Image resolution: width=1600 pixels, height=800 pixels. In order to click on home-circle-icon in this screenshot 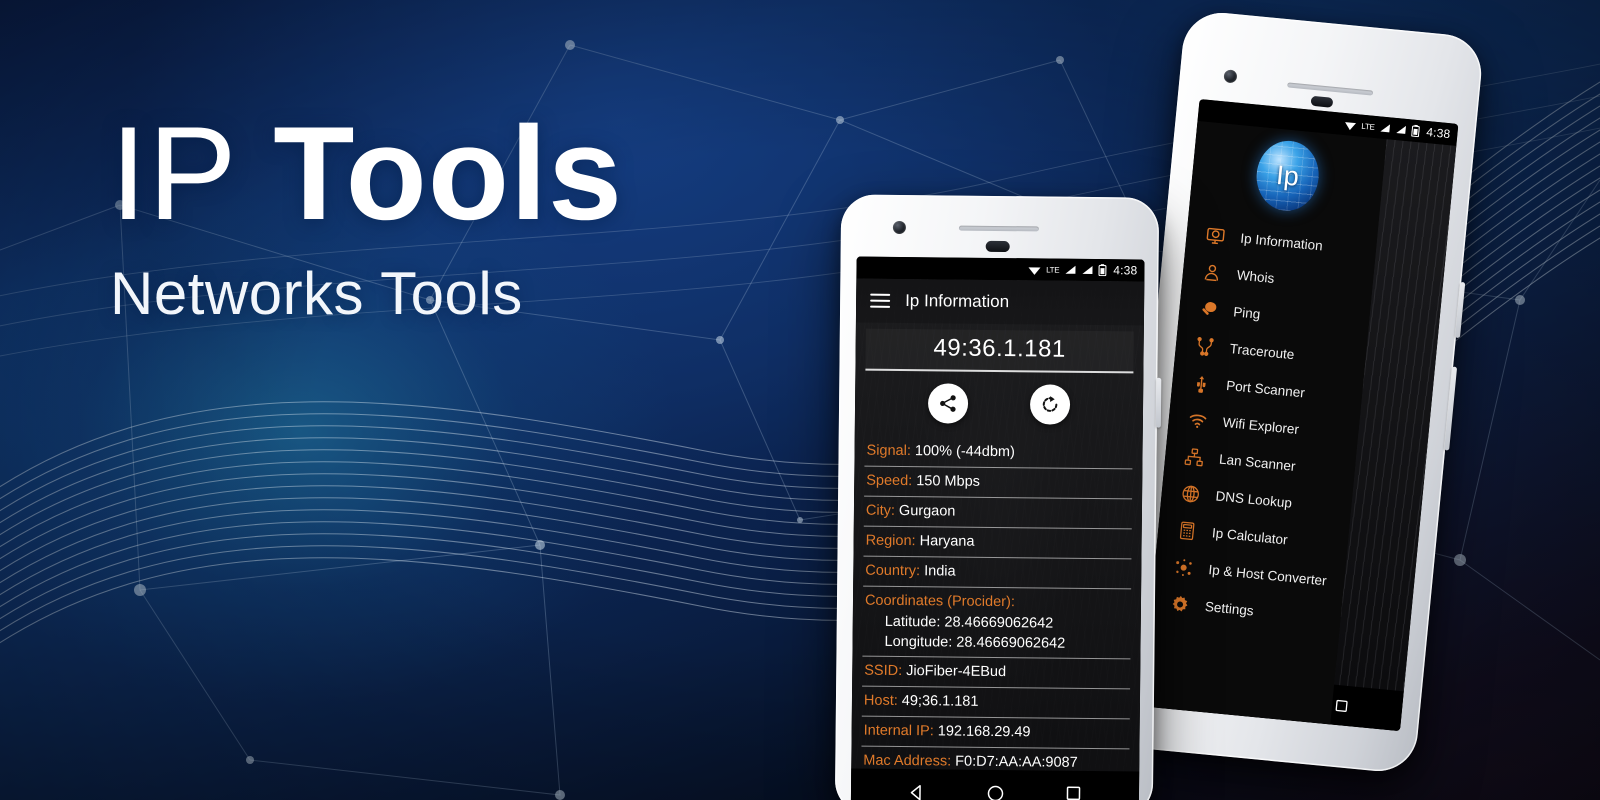, I will do `click(995, 791)`.